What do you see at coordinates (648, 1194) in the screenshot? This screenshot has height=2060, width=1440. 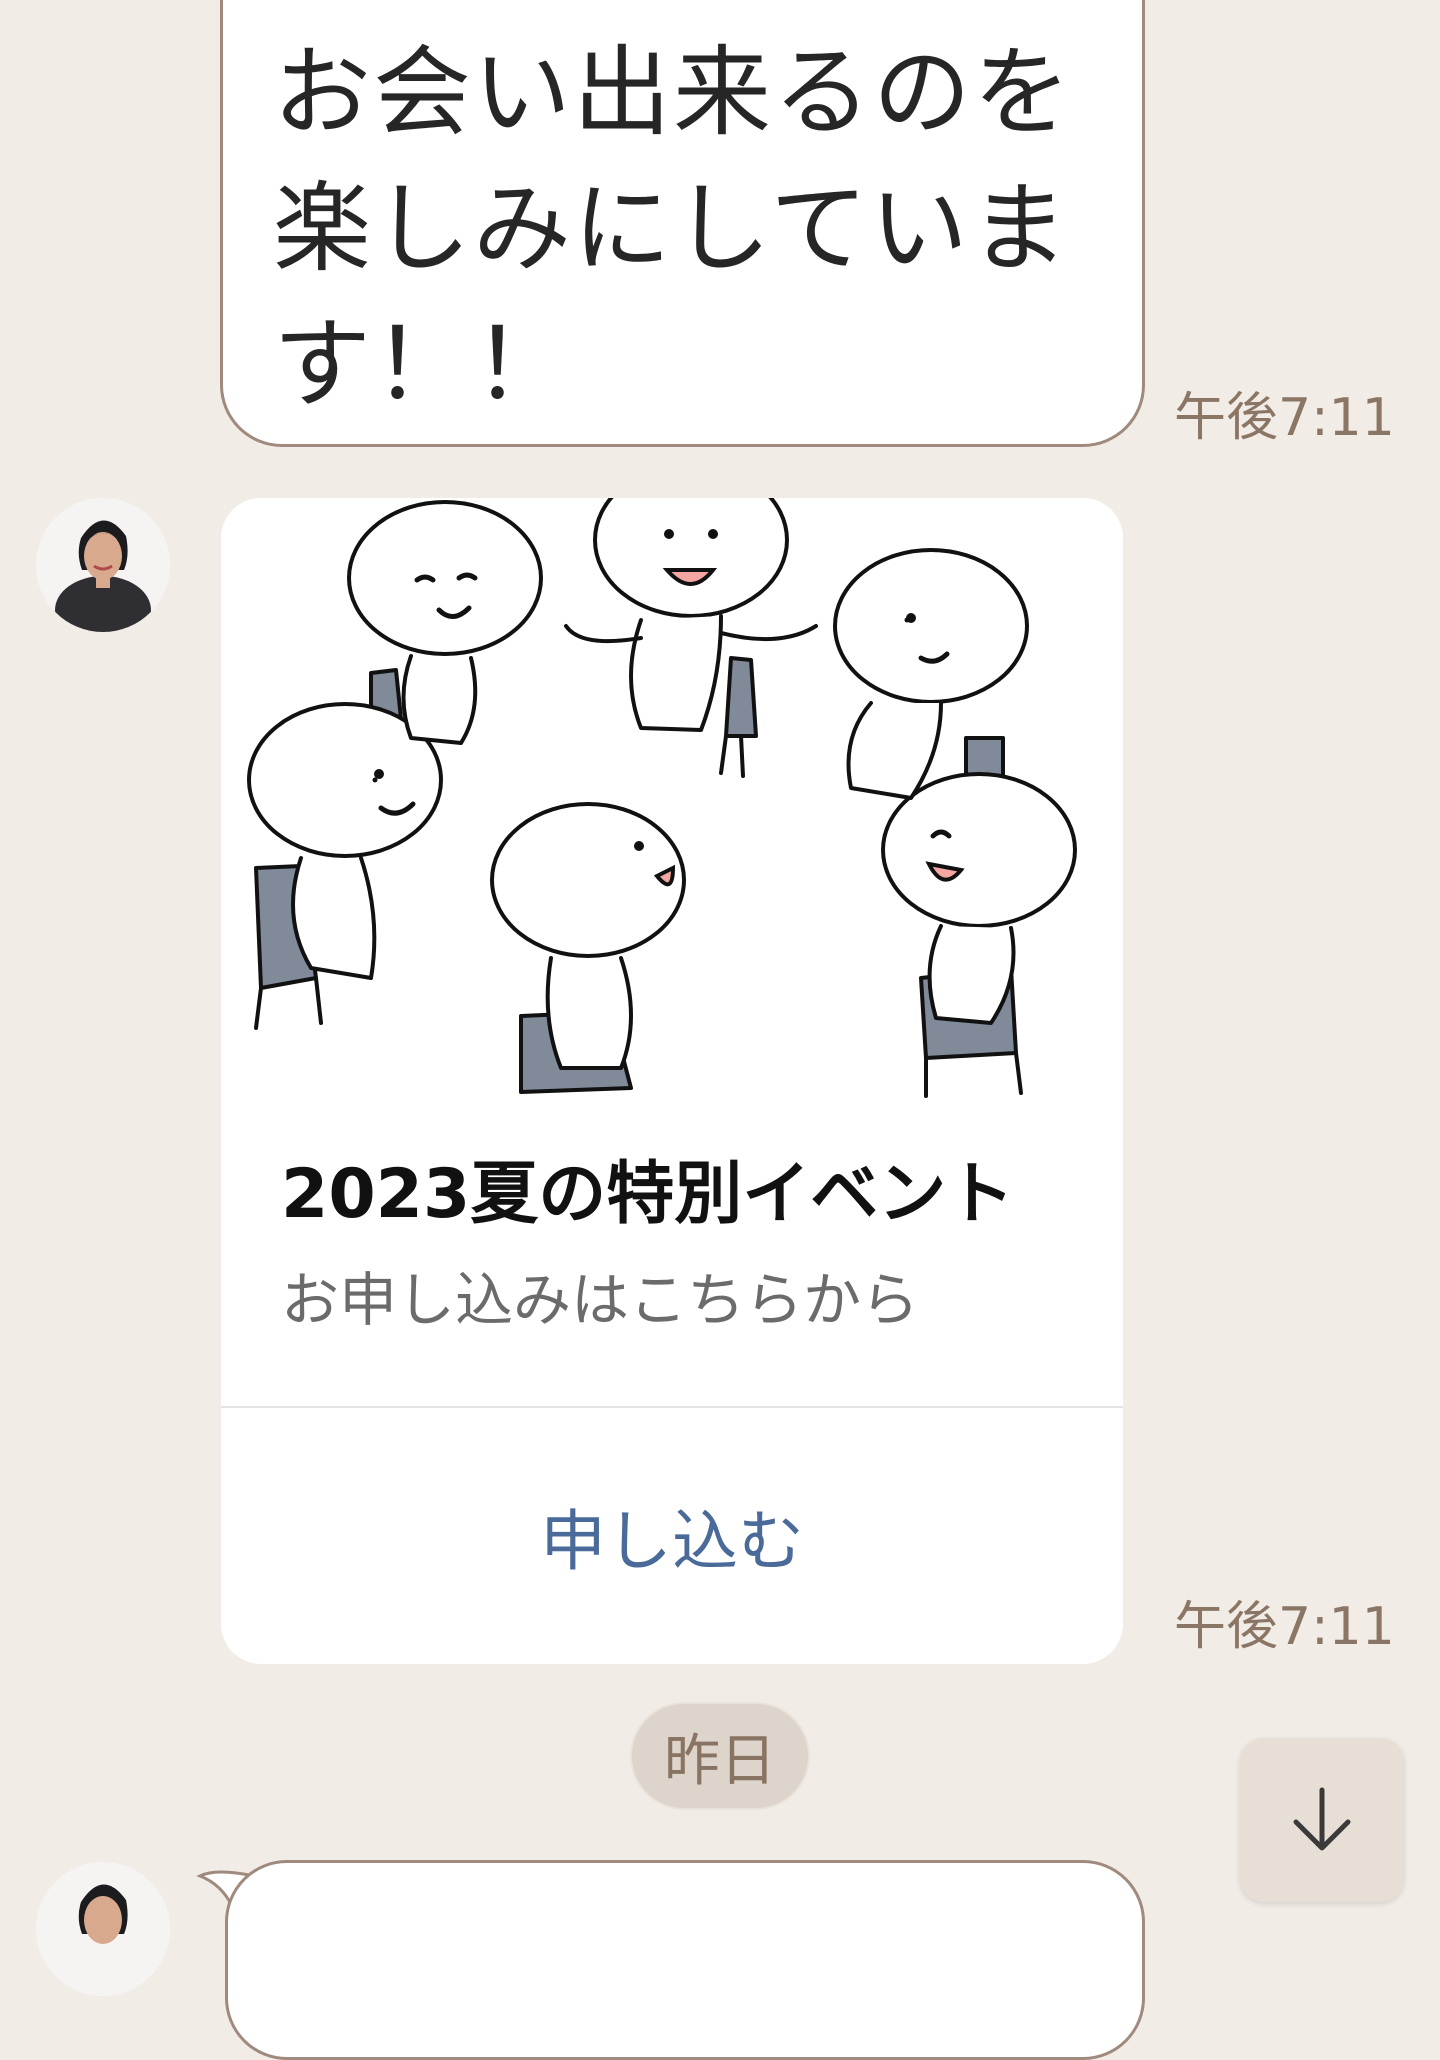 I see `event-card-title: 2023夏の特別イベント` at bounding box center [648, 1194].